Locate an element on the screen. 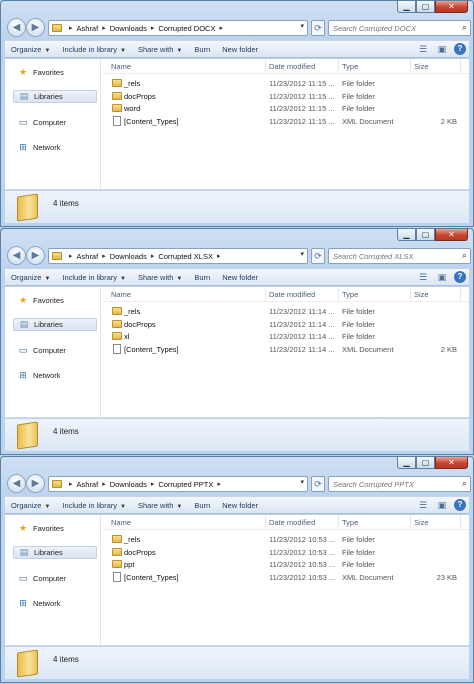  breadcrumb-item: Corrupted XLSX is located at coordinates (185, 256).